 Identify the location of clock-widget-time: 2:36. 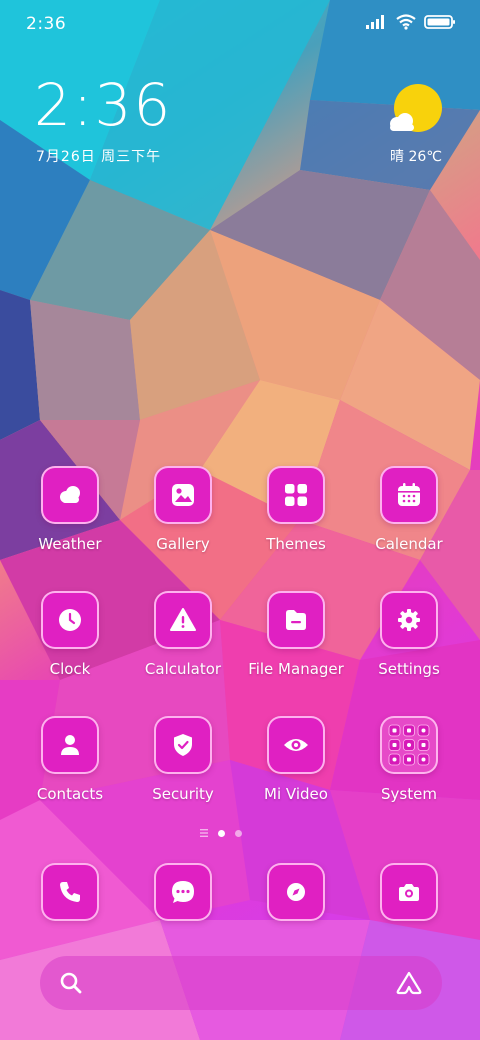
(103, 105).